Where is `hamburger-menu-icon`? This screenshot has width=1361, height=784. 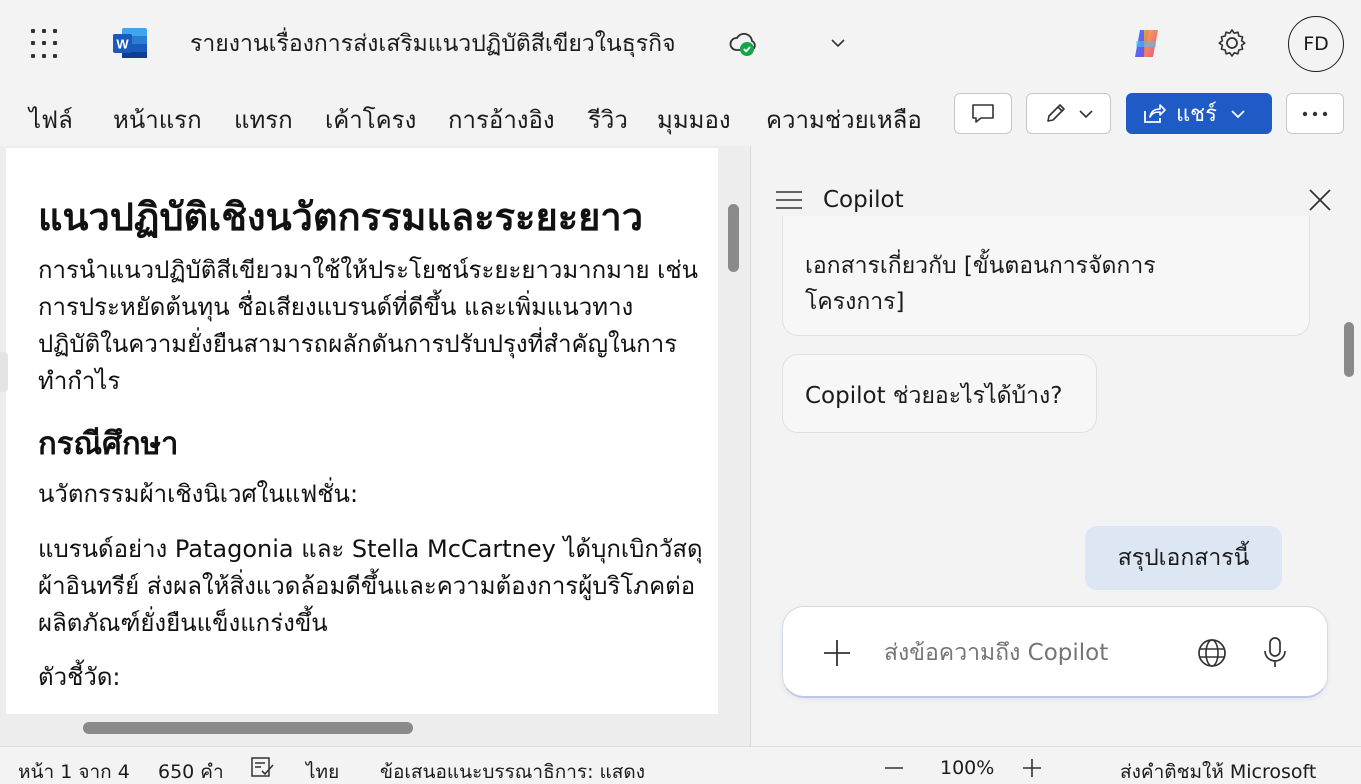
hamburger-menu-icon is located at coordinates (789, 200).